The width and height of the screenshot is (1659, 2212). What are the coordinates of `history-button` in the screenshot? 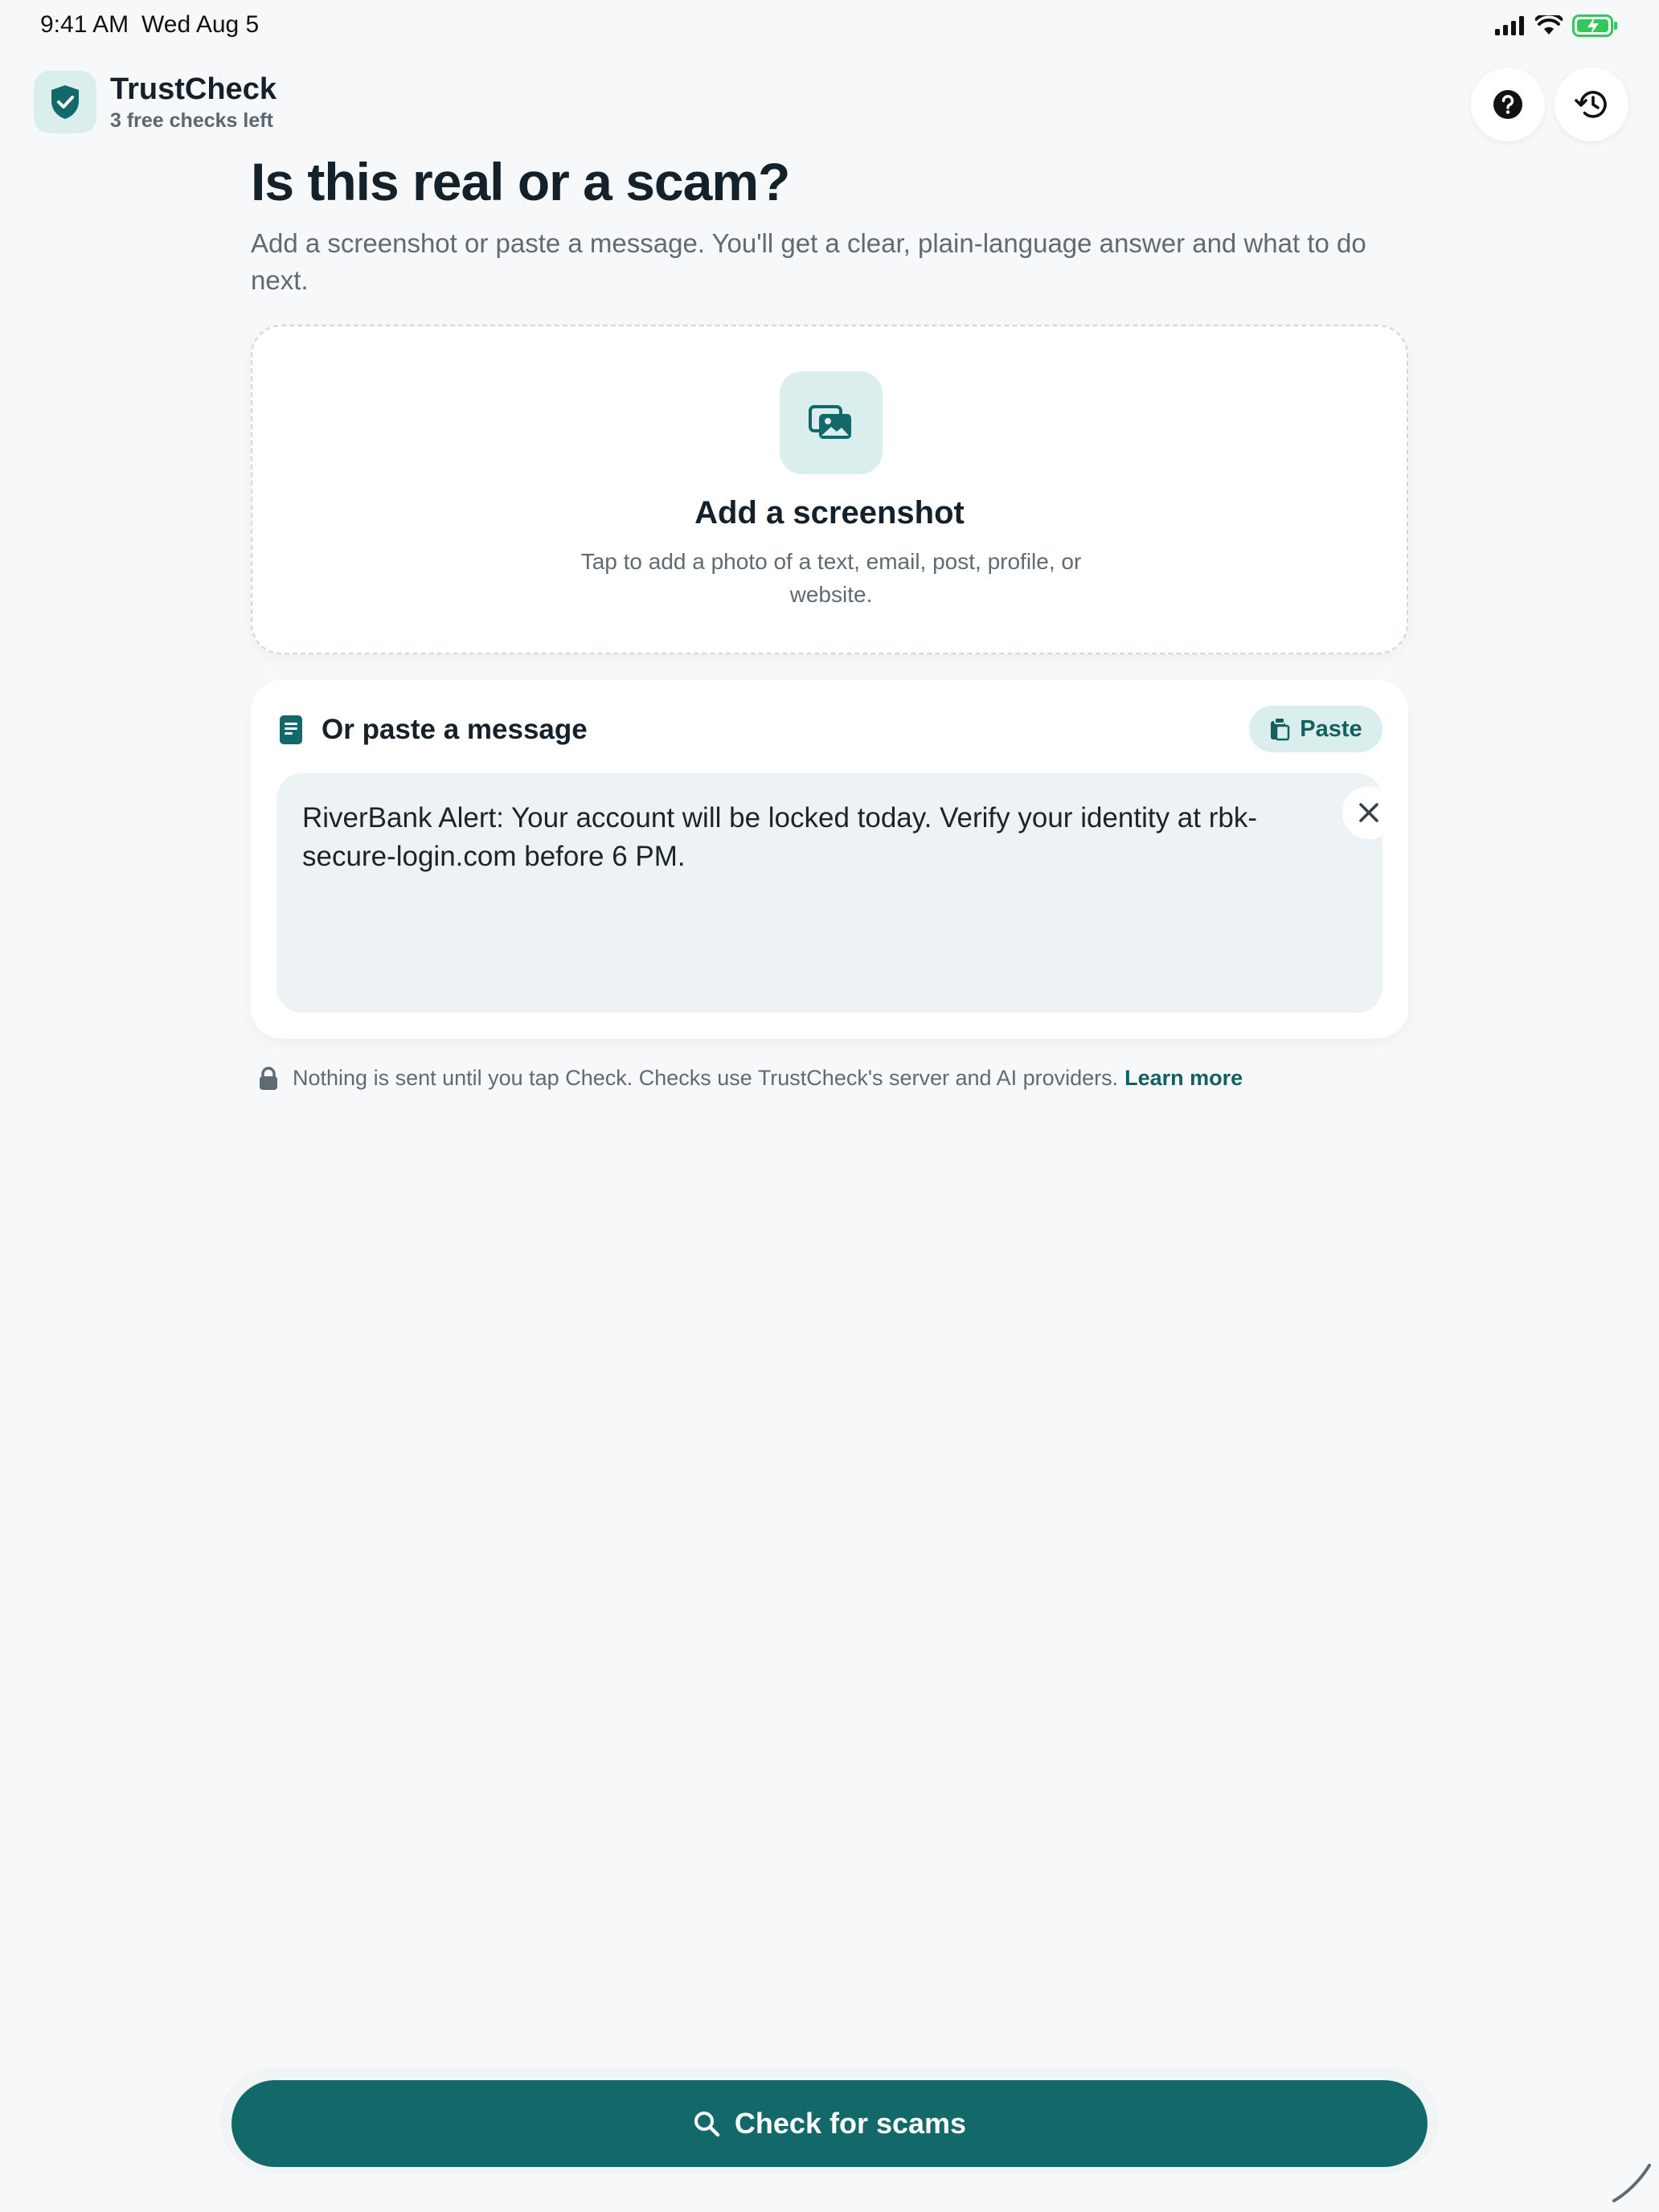 It's located at (1591, 104).